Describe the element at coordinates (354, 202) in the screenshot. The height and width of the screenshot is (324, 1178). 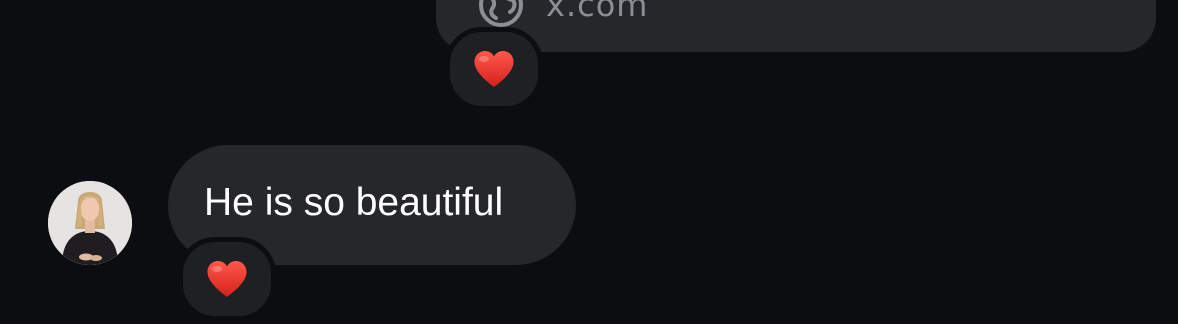
I see `message-text: He is so beautiful` at that location.